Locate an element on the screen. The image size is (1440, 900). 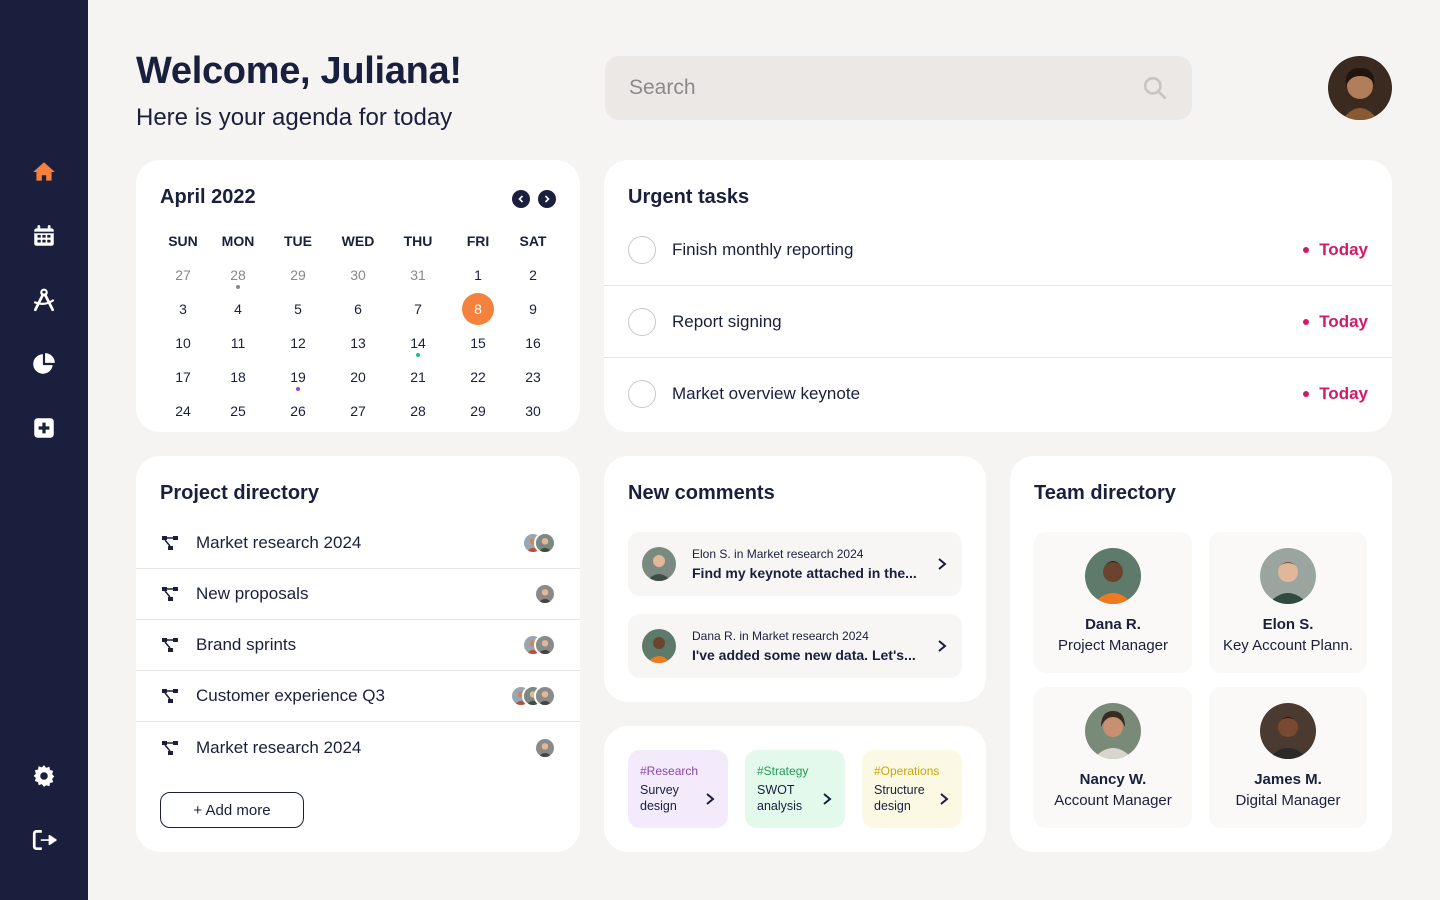
search-icon is located at coordinates (1155, 88).